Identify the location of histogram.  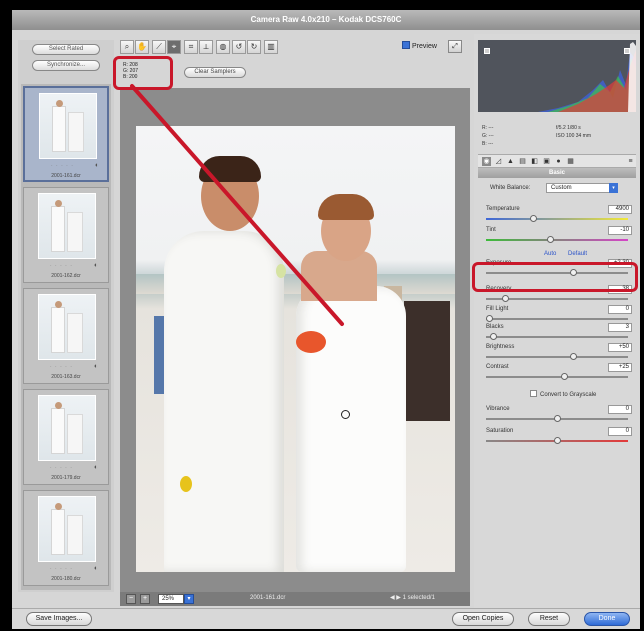
(557, 76).